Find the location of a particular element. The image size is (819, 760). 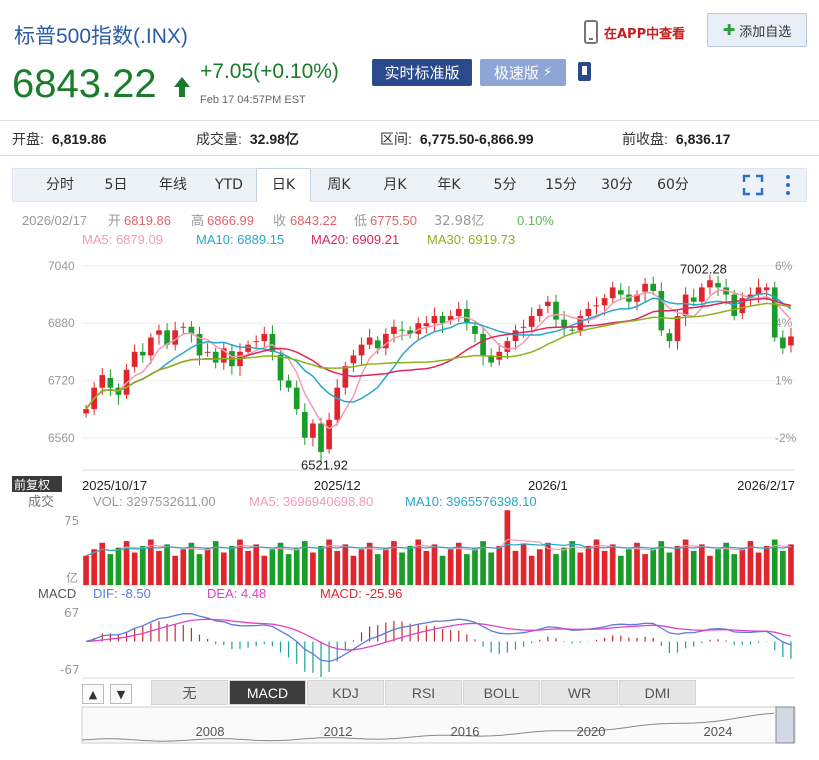

info-pct: 0.10% is located at coordinates (535, 220).